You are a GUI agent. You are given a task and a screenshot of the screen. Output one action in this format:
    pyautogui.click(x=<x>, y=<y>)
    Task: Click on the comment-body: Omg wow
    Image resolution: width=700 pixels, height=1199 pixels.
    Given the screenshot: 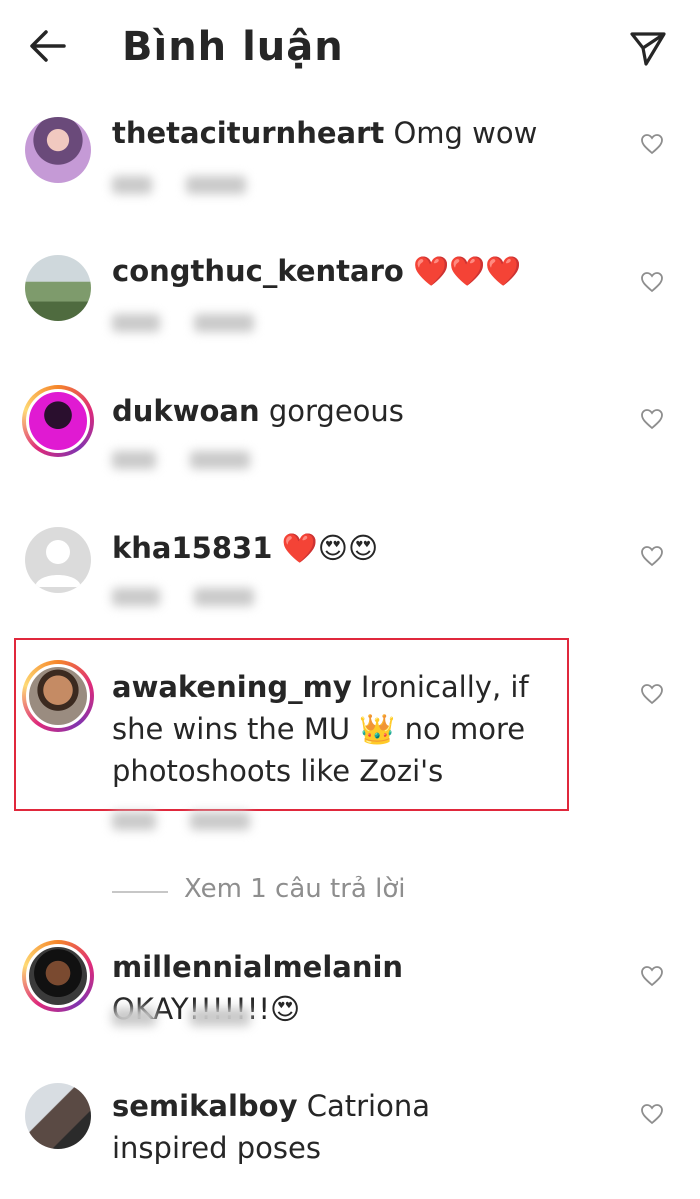 What is the action you would take?
    pyautogui.click(x=461, y=133)
    